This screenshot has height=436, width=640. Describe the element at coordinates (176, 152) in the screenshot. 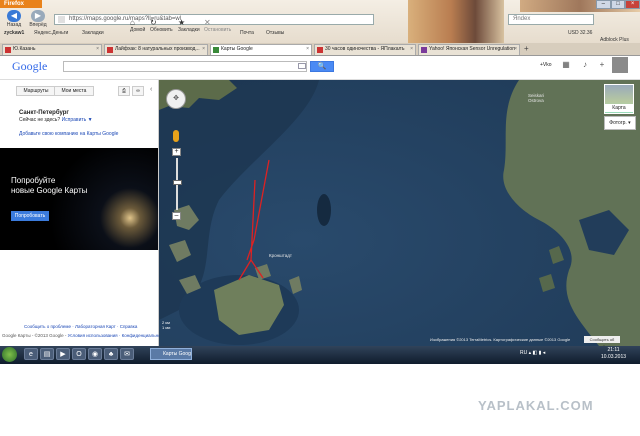

I see `zoom-in-button: +` at that location.